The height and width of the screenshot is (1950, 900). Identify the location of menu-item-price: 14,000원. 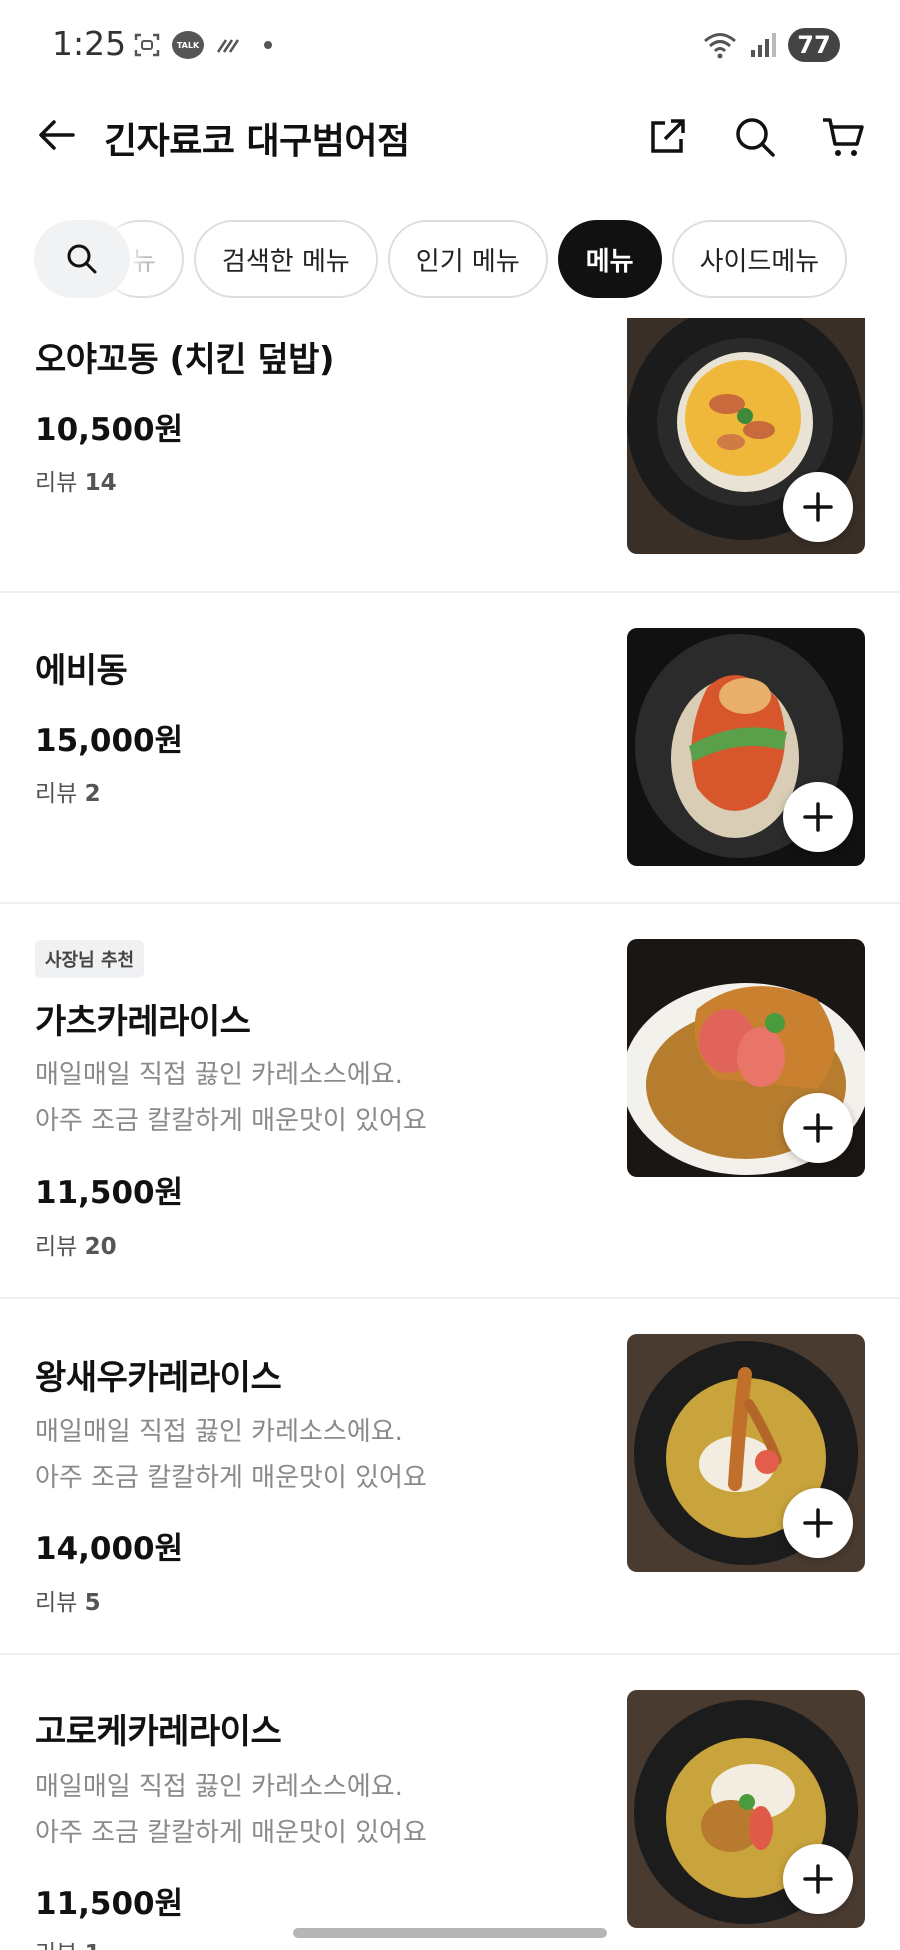
(109, 1549).